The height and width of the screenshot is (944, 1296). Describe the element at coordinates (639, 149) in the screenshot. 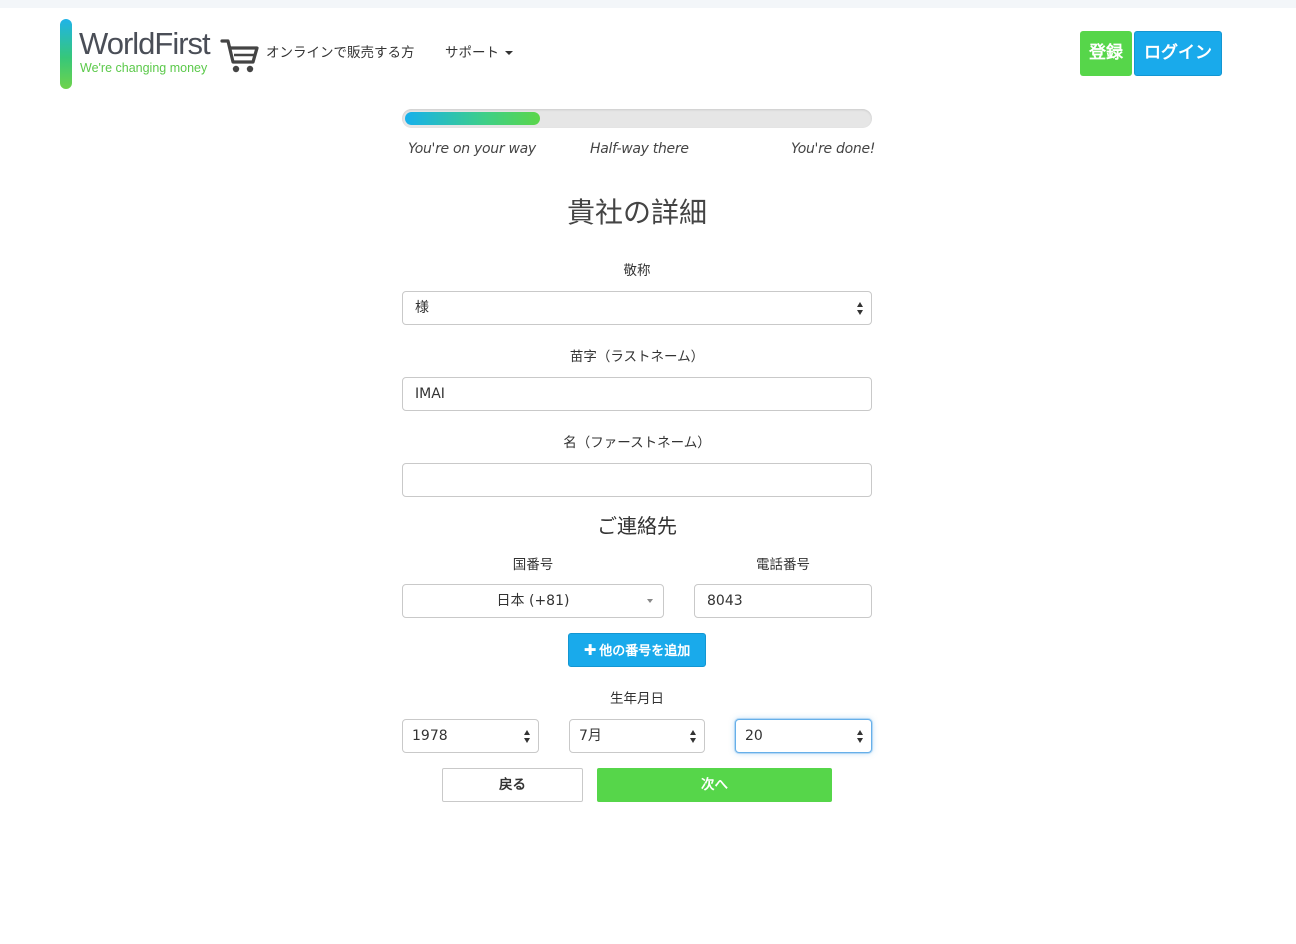

I see `progress-label-half: Half-way there` at that location.